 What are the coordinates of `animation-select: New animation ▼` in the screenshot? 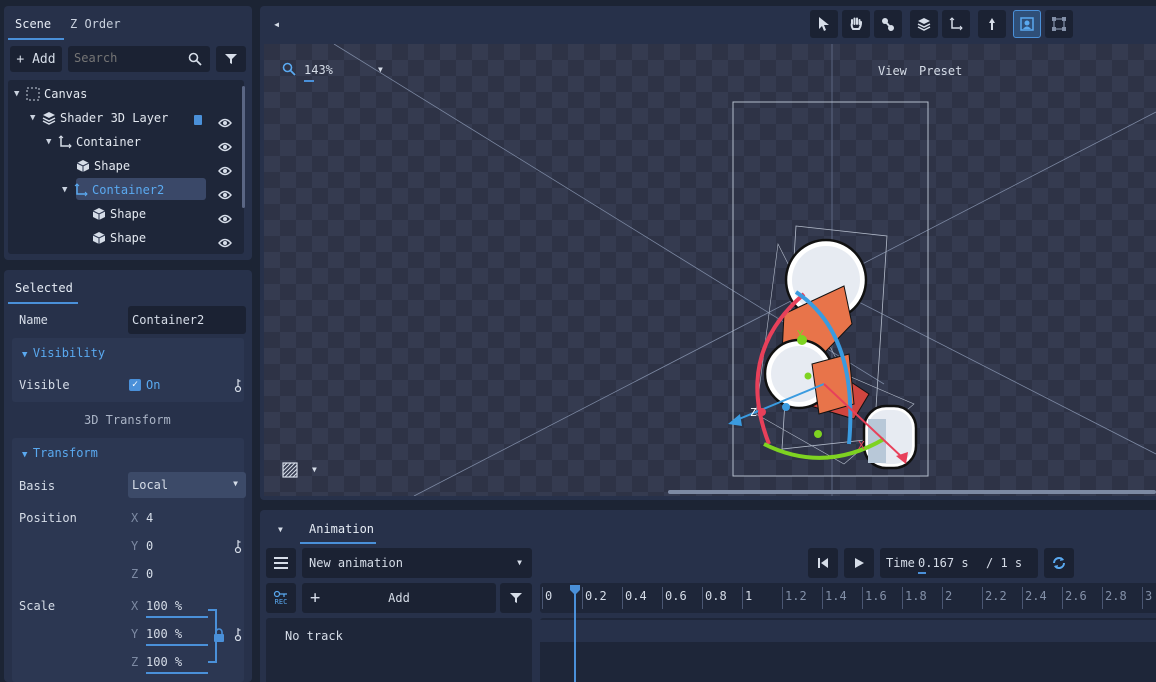 It's located at (417, 563).